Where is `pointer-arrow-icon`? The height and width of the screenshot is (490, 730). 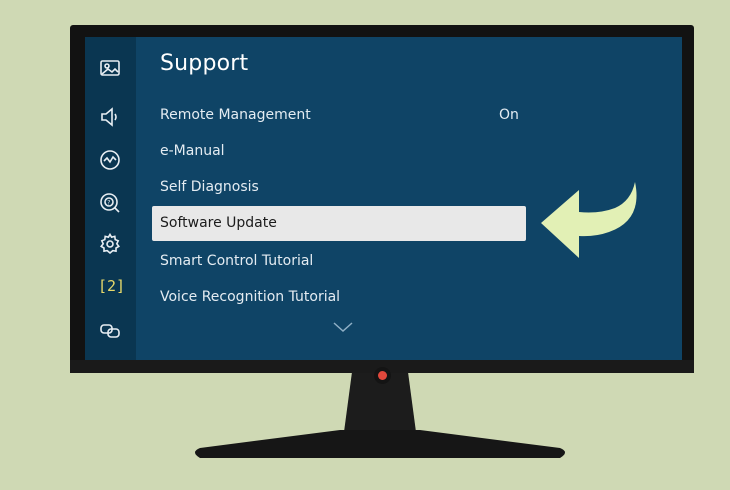
pointer-arrow-icon is located at coordinates (589, 220).